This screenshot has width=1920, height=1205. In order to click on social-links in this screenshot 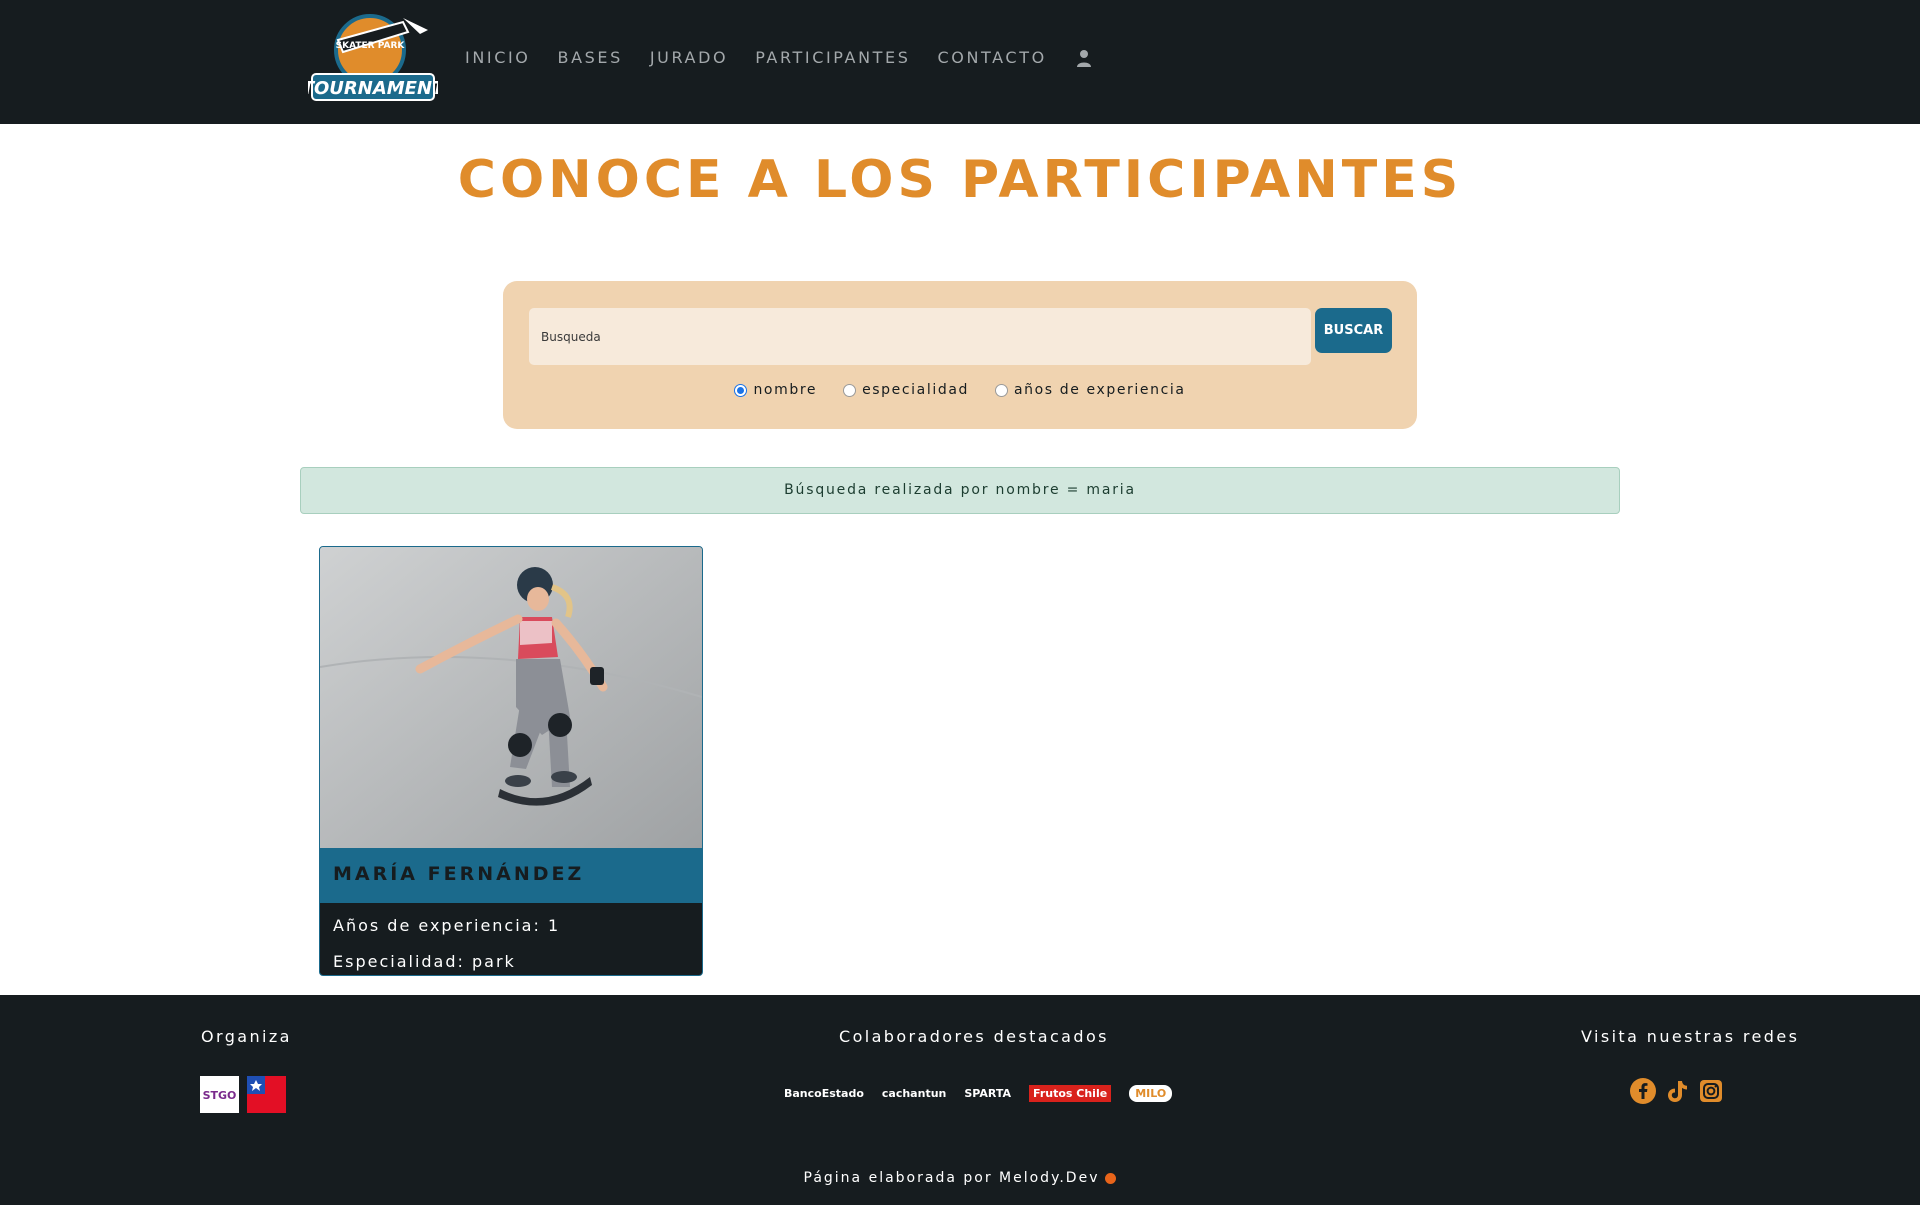, I will do `click(1681, 1091)`.